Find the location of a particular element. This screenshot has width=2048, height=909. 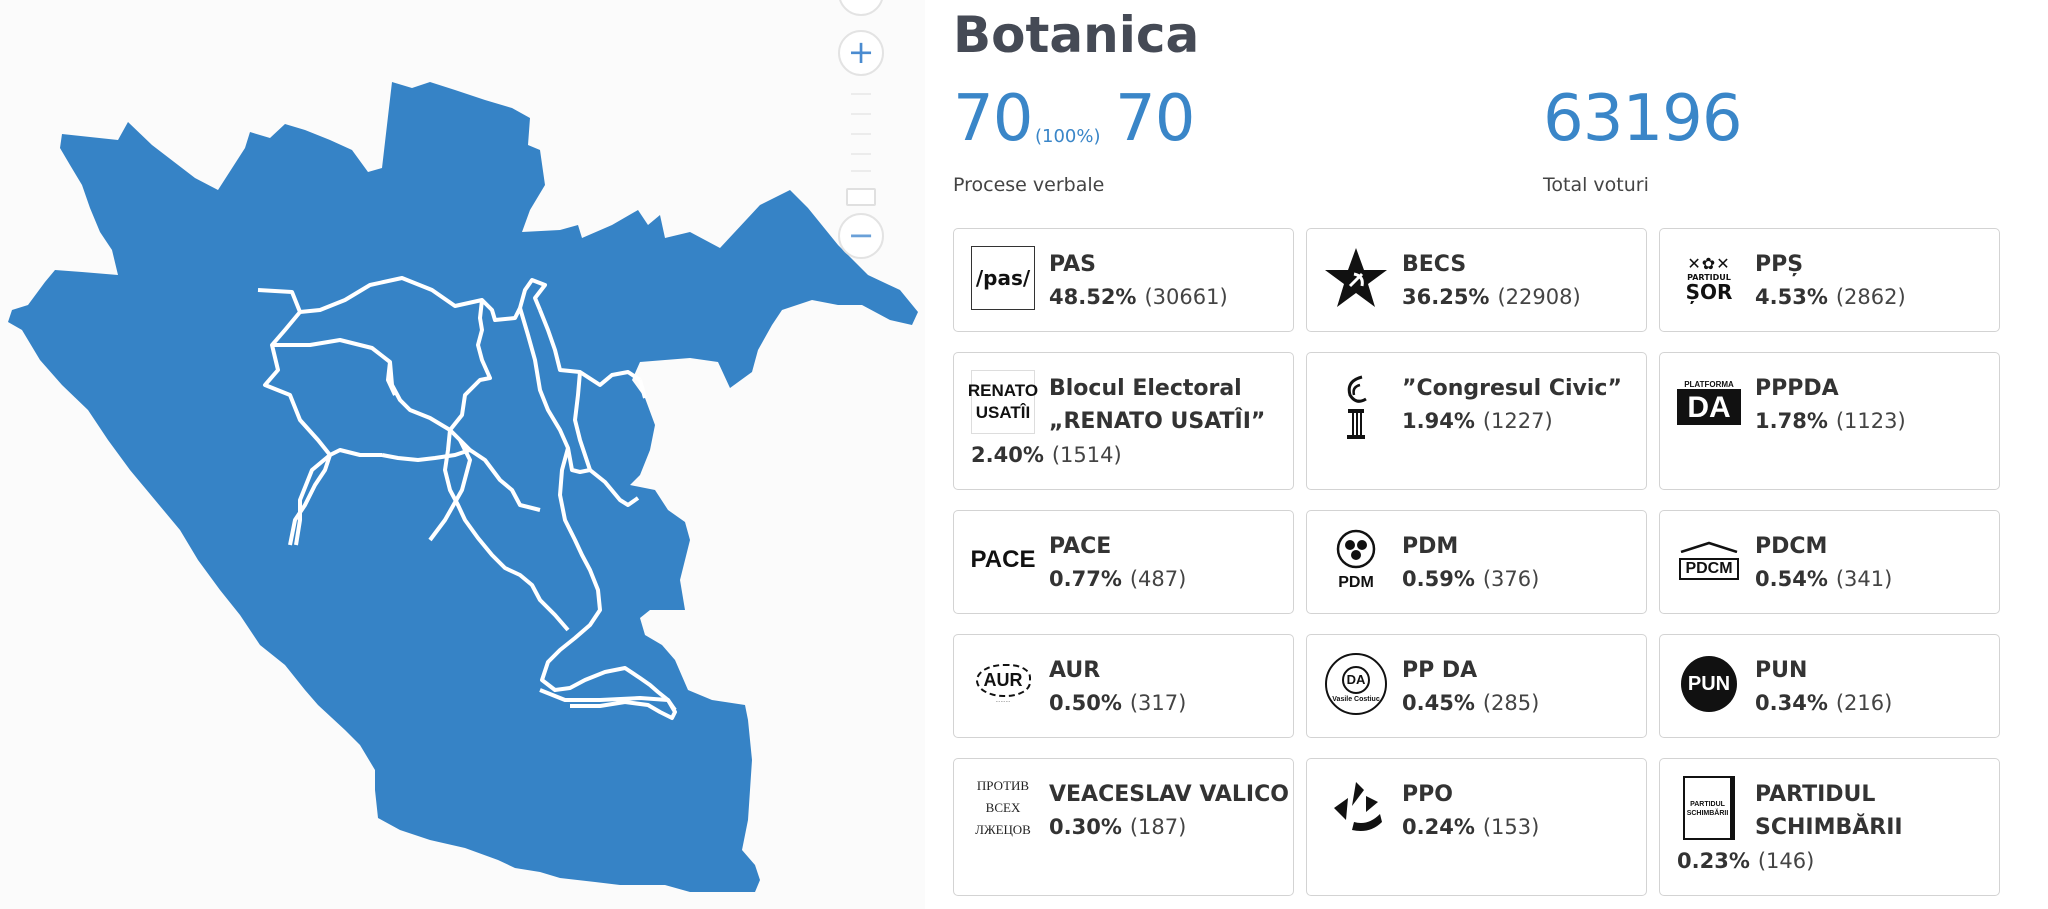

pdcm-logo: PDCM is located at coordinates (1709, 560).